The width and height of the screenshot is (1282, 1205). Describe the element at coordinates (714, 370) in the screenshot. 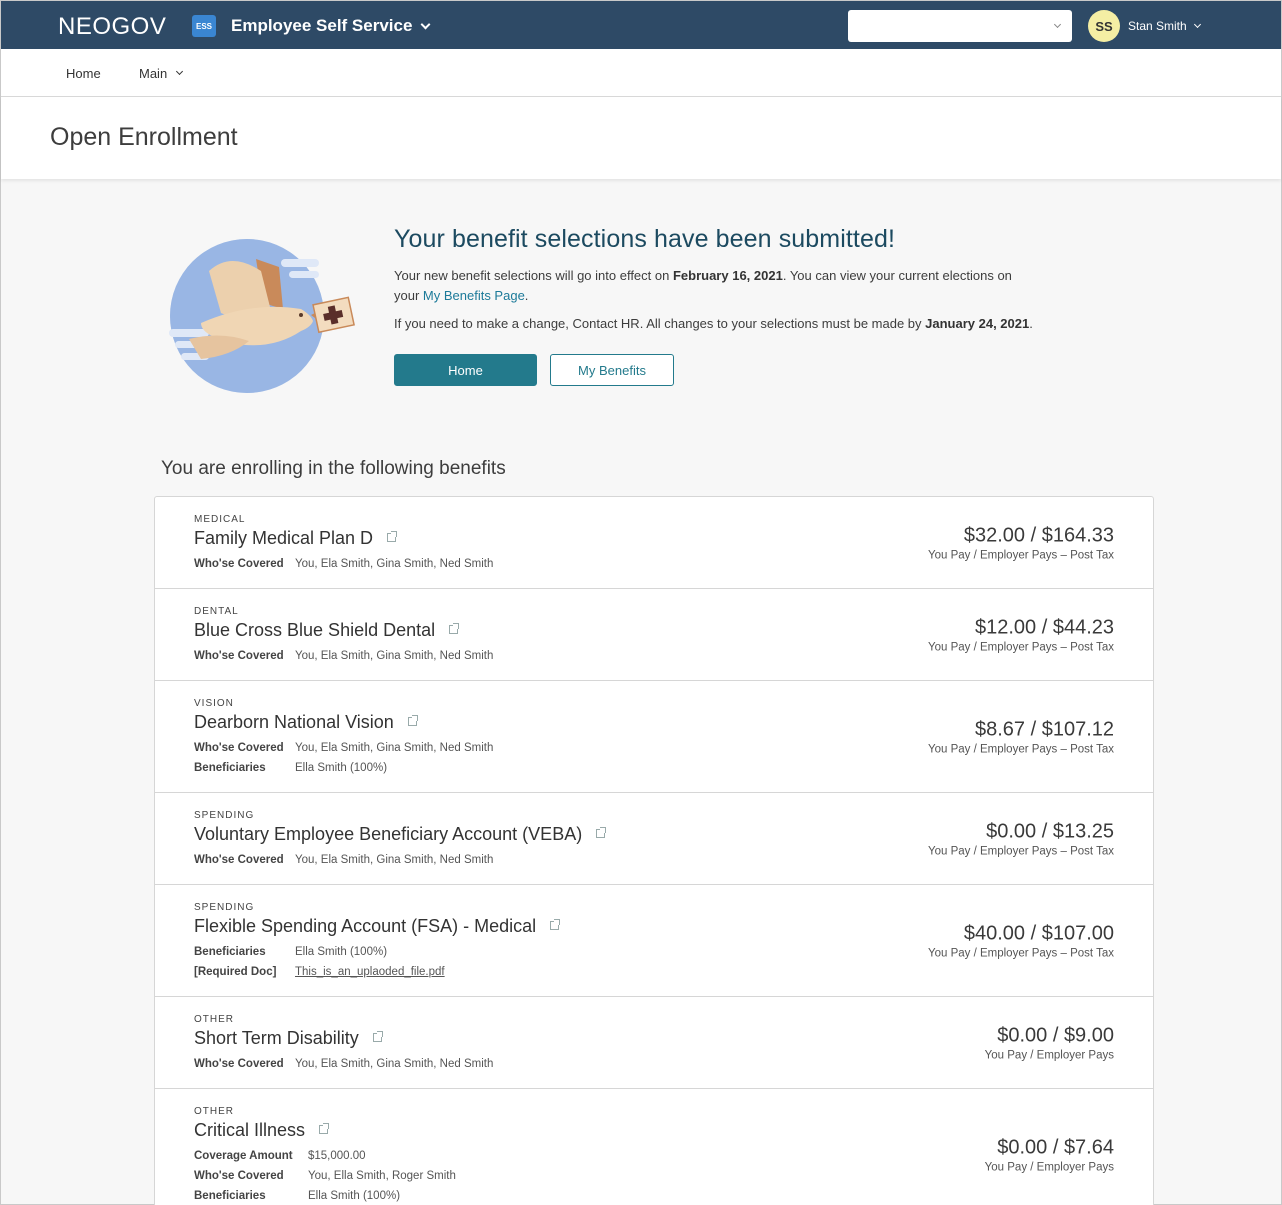

I see `confirmation-actions: Home My Benefits` at that location.